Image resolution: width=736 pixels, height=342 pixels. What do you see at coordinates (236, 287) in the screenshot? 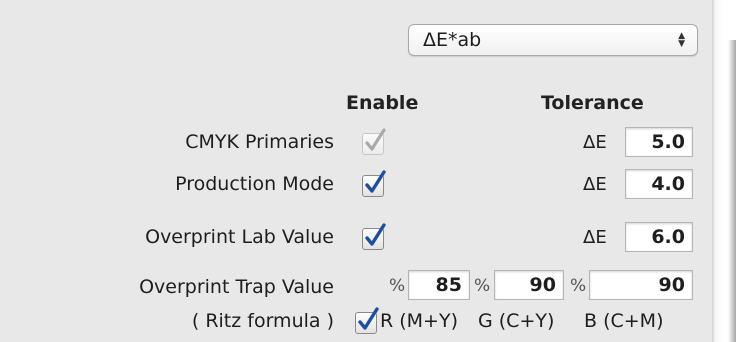
I see `overprint-trap-value-label: Overprint Trap Value` at bounding box center [236, 287].